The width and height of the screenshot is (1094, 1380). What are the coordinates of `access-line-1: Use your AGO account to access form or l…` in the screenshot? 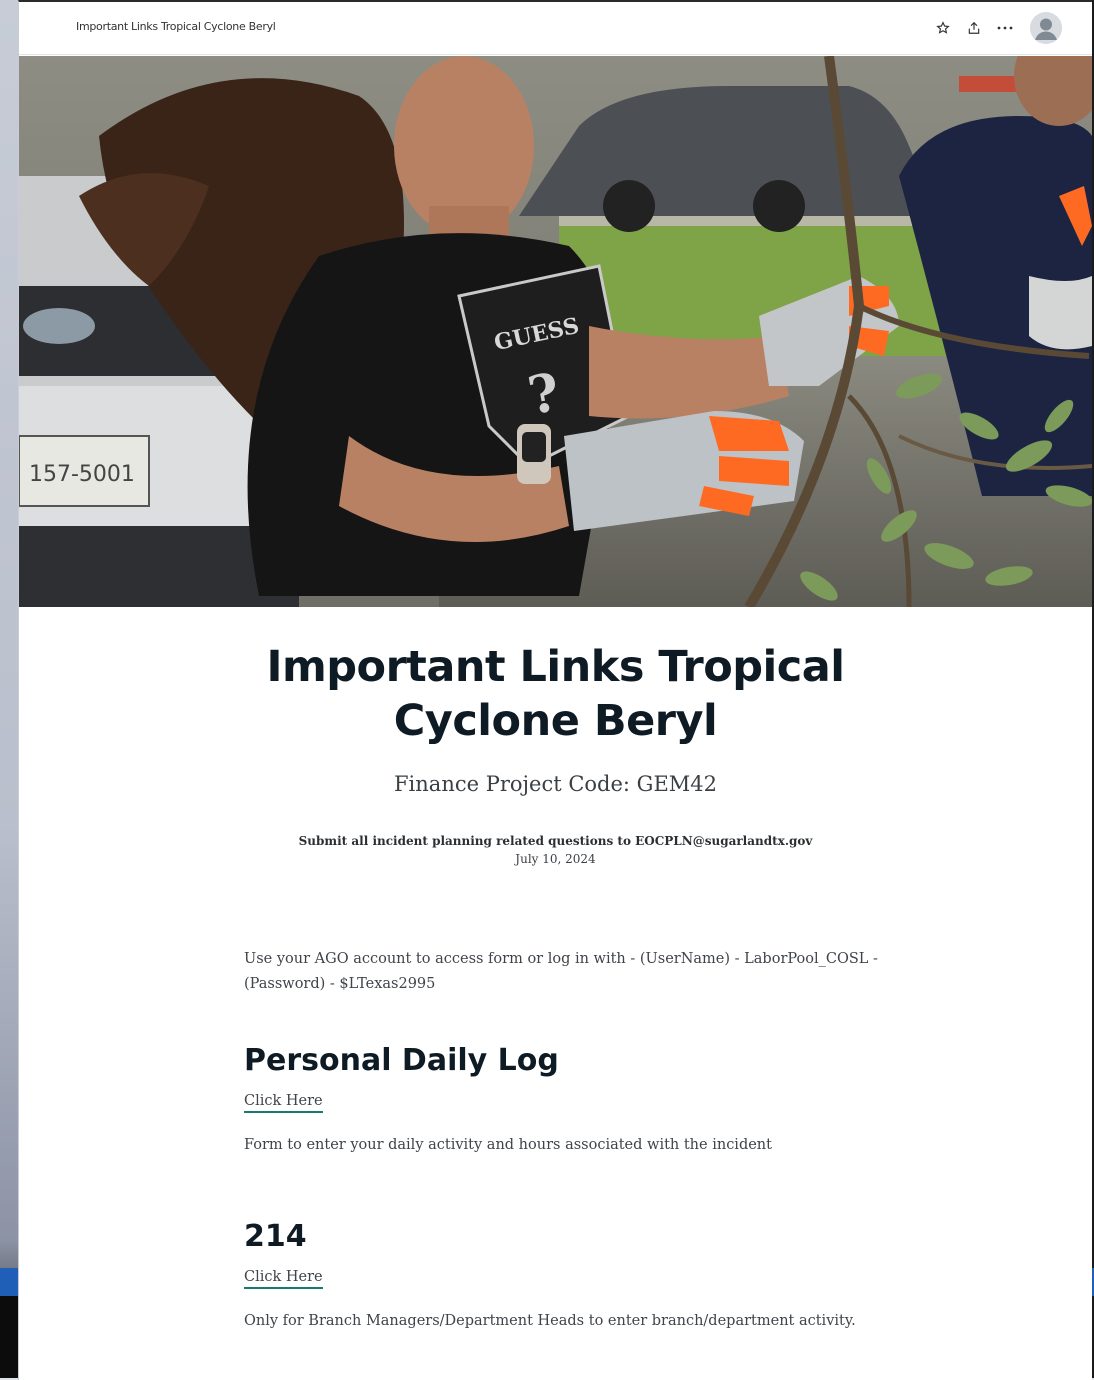 It's located at (561, 959).